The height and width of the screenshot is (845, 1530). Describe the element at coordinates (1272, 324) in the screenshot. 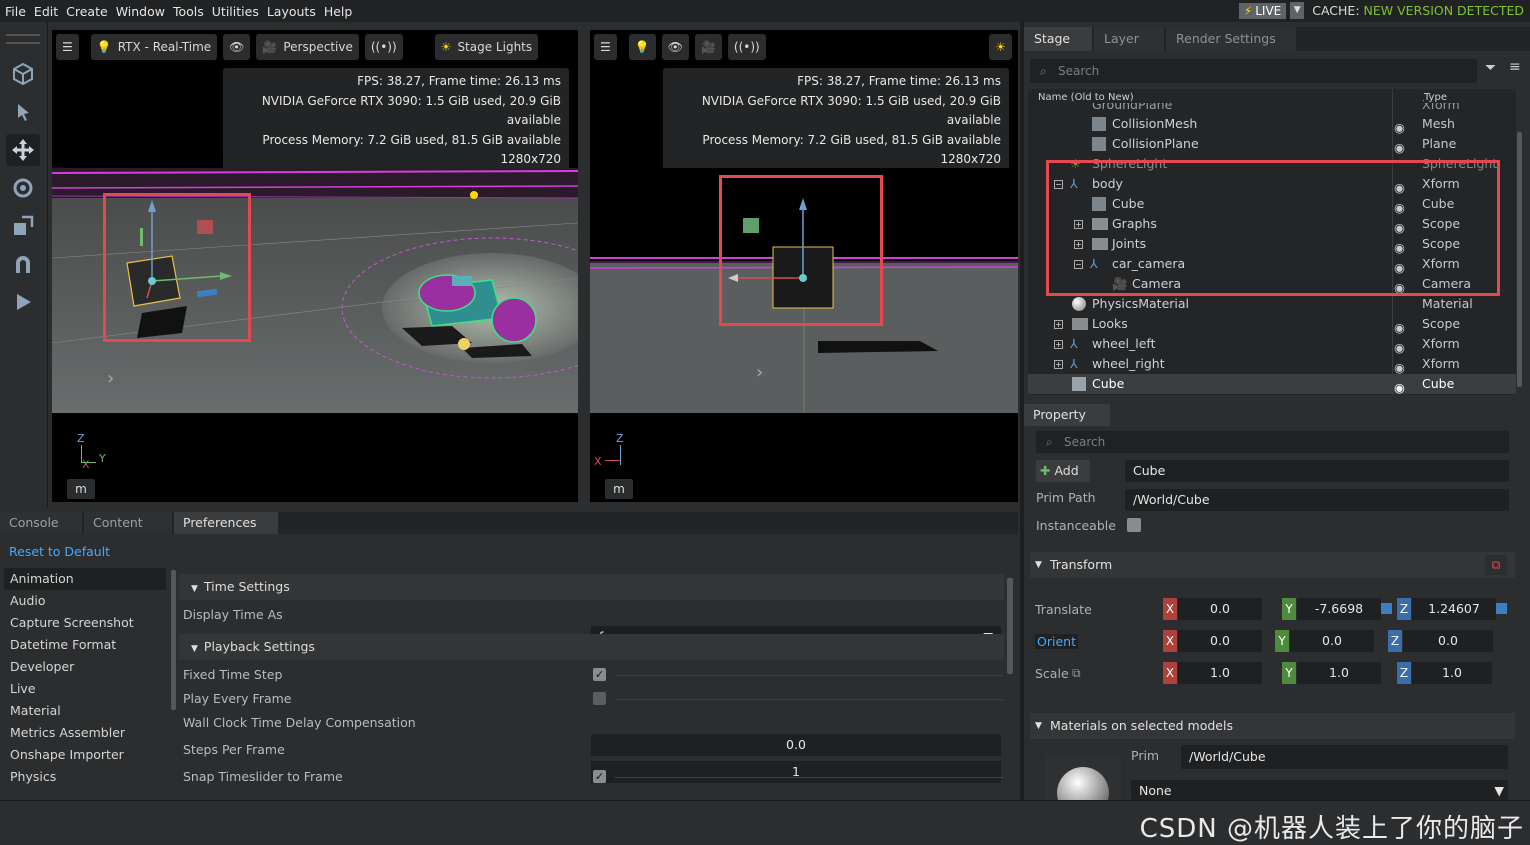

I see `tree-row-looks: + Looks ◉ Scope` at that location.